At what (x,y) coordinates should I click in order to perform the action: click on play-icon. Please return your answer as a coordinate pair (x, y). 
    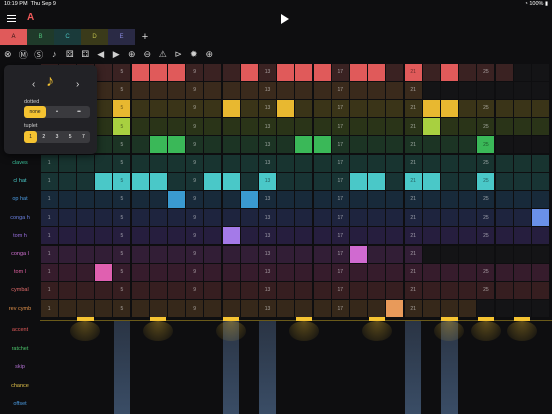
    Looking at the image, I should click on (285, 19).